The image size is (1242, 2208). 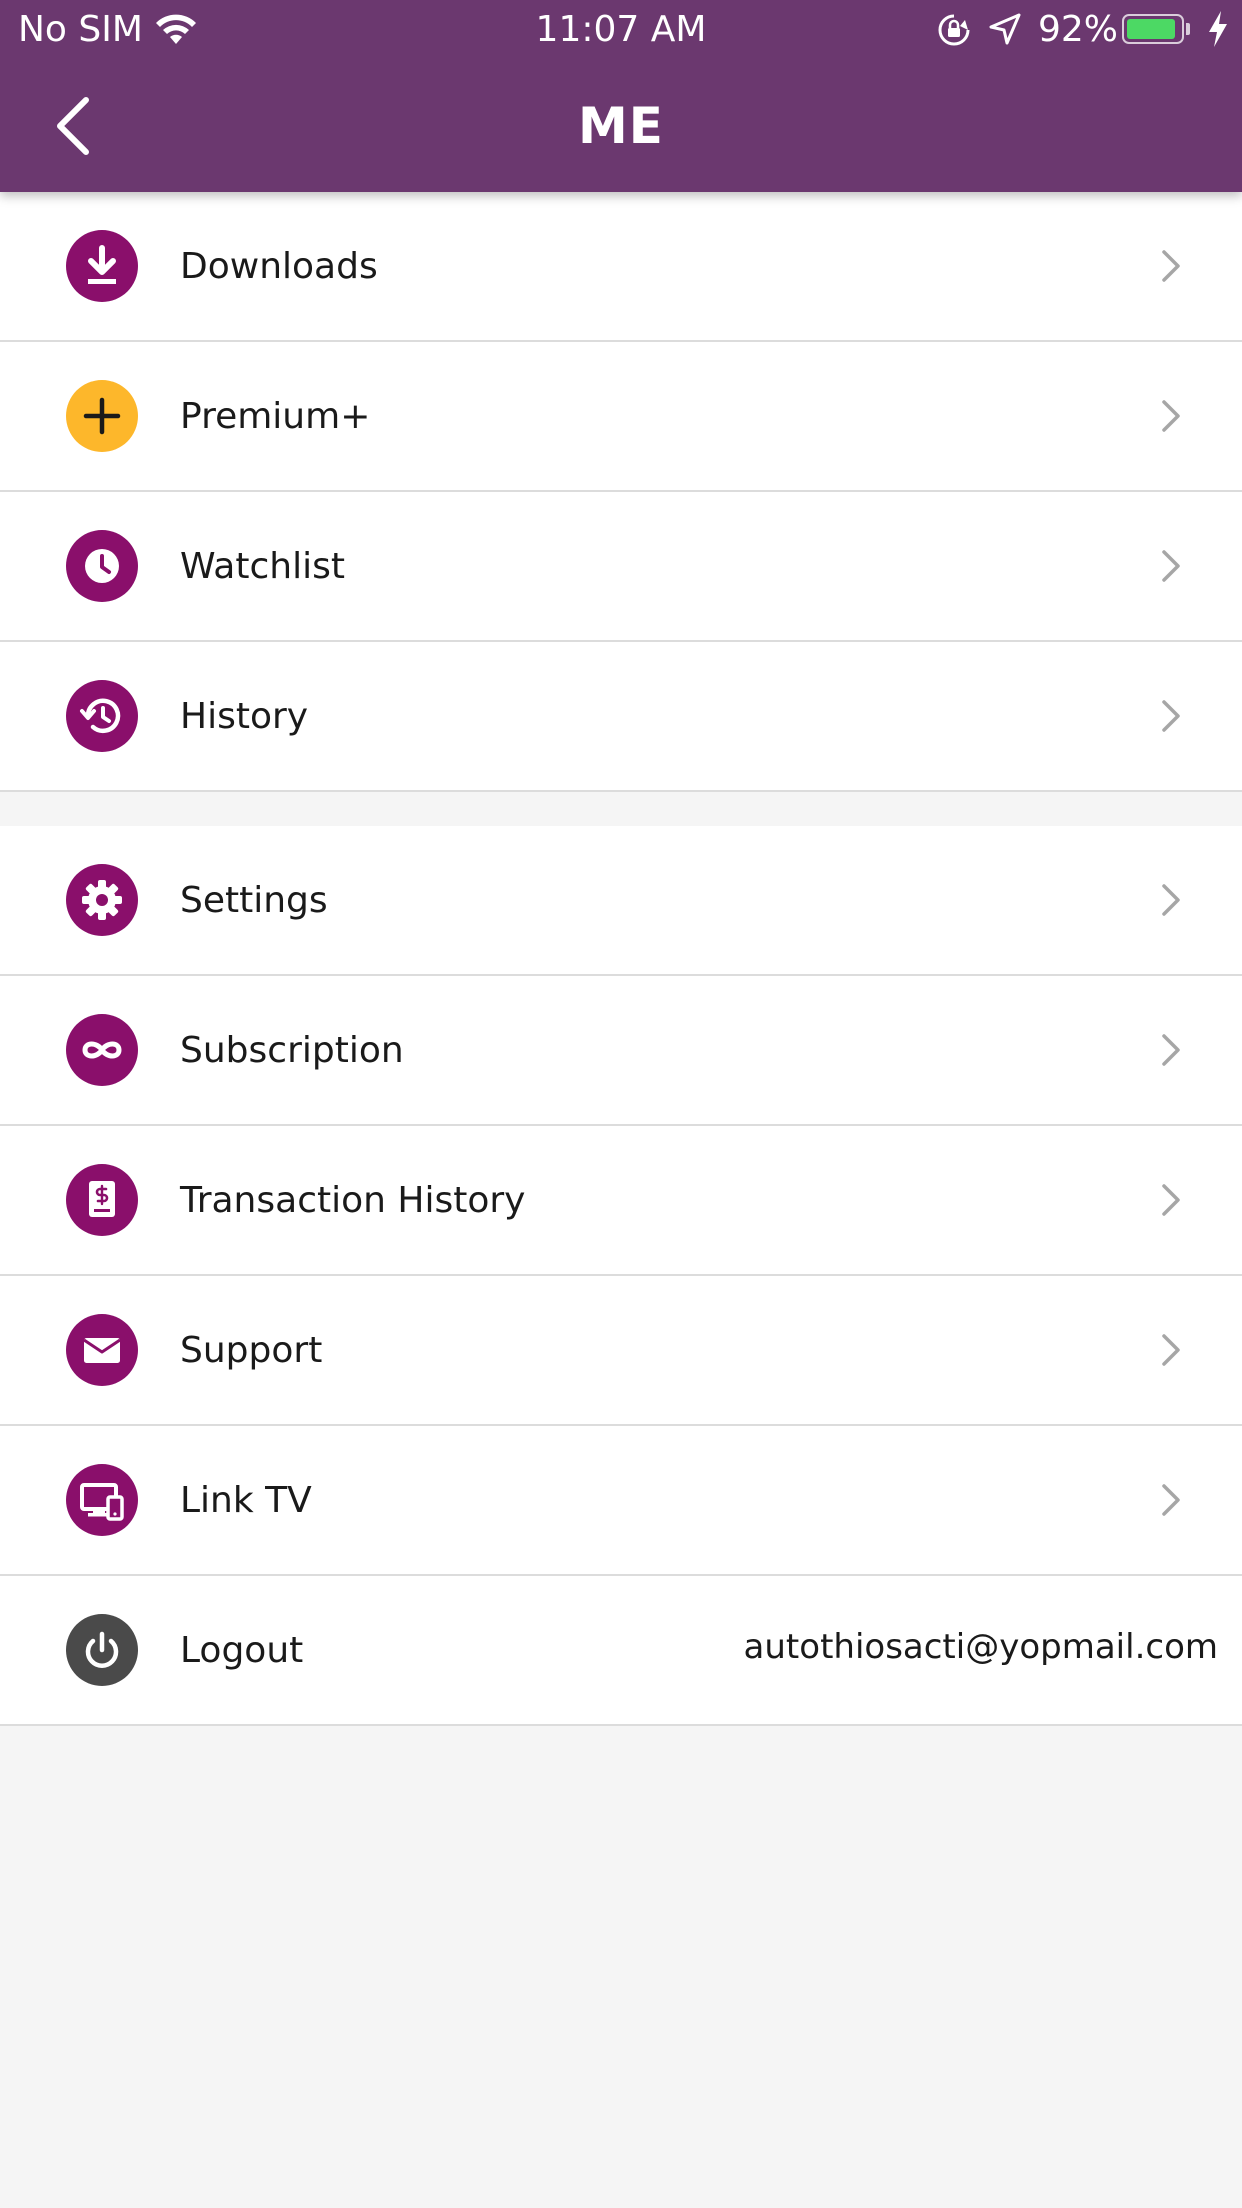 I want to click on menu-item-label: Link TV, so click(x=246, y=1500).